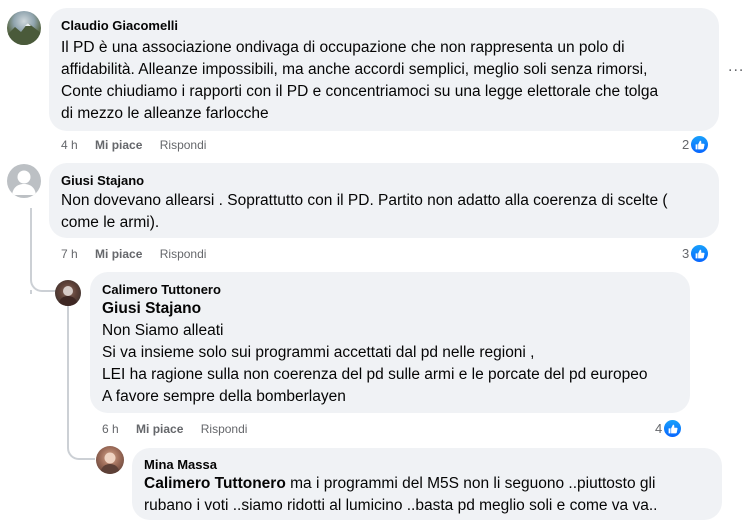 The height and width of the screenshot is (522, 743). Describe the element at coordinates (24, 34) in the screenshot. I see `avatar-landscape-icon` at that location.